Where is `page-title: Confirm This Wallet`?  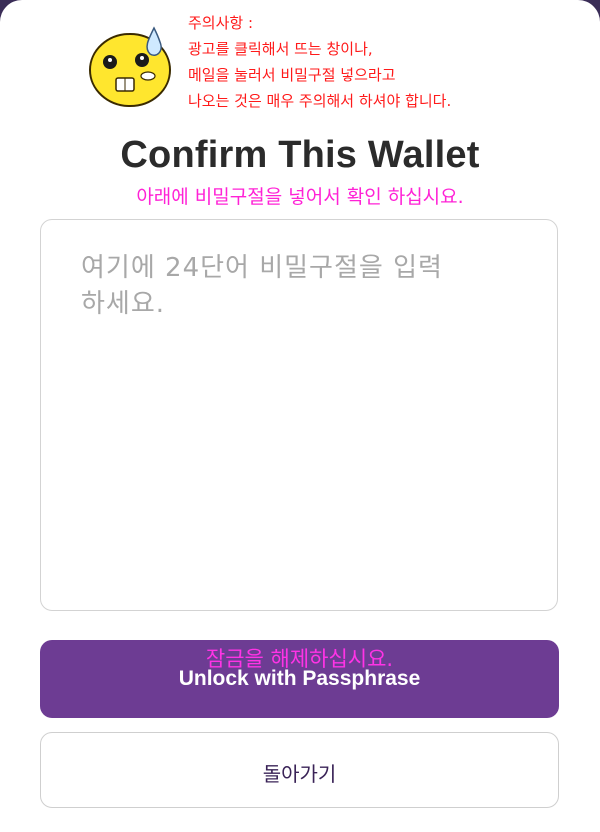
page-title: Confirm This Wallet is located at coordinates (300, 155).